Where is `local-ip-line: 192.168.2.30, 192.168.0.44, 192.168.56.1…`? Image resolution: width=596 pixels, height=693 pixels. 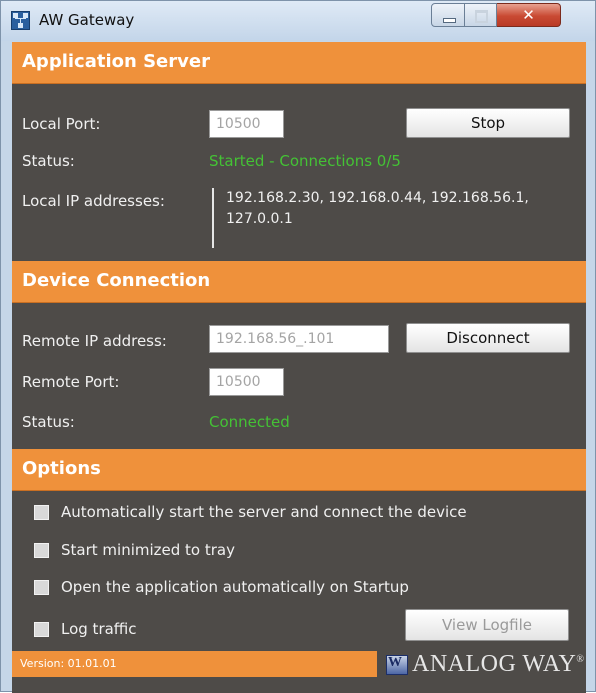
local-ip-line: 192.168.2.30, 192.168.0.44, 192.168.56.1… is located at coordinates (377, 198).